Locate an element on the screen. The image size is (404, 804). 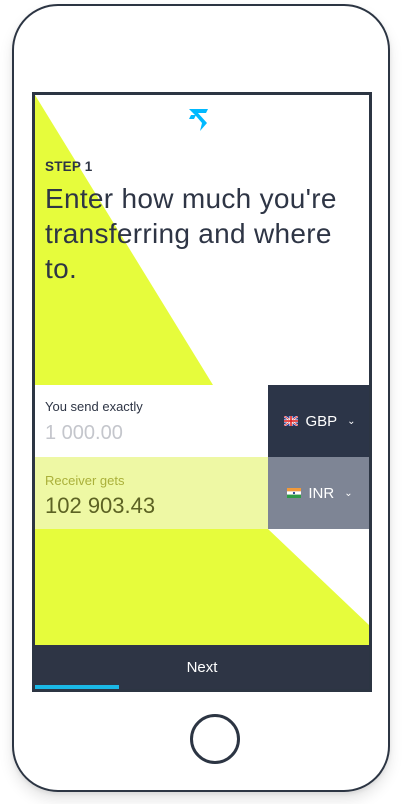
bottom-shape is located at coordinates (202, 587).